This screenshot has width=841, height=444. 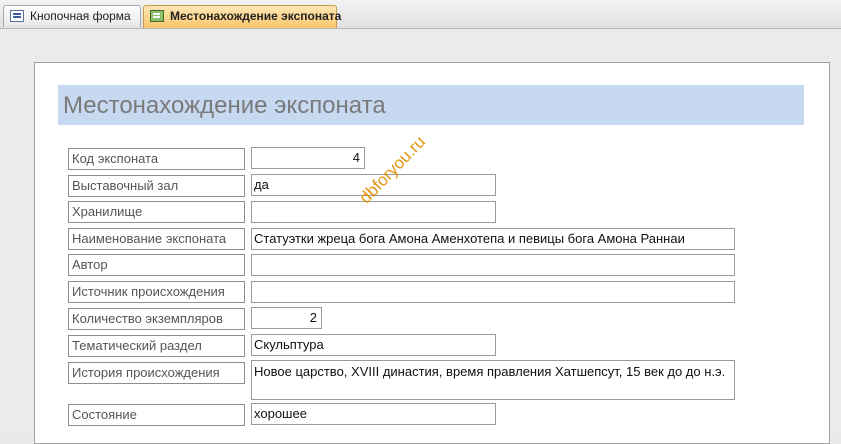 I want to click on label-exhibition-hall: Выставочный зал, so click(x=156, y=186).